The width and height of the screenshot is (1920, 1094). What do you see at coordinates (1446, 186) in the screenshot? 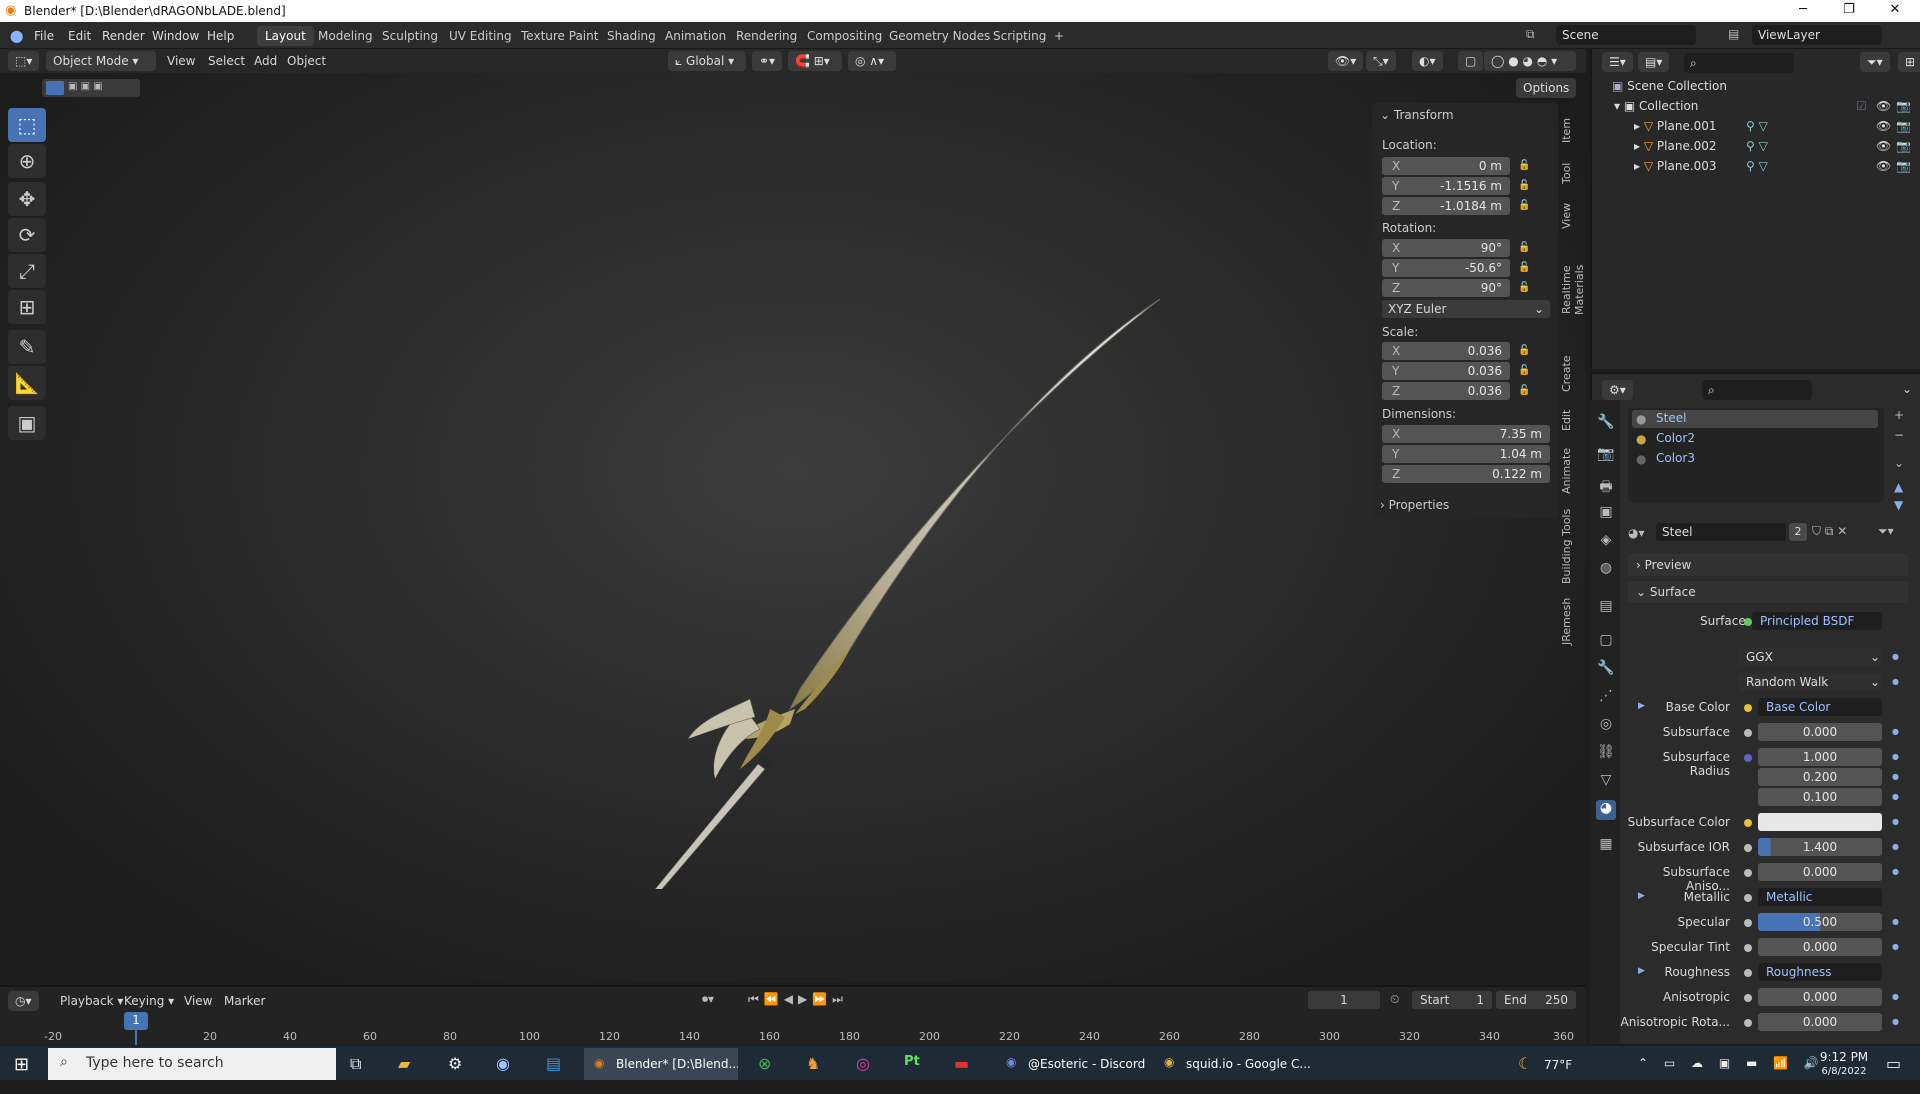
I see `location-y-field: Y -1.1516 m` at bounding box center [1446, 186].